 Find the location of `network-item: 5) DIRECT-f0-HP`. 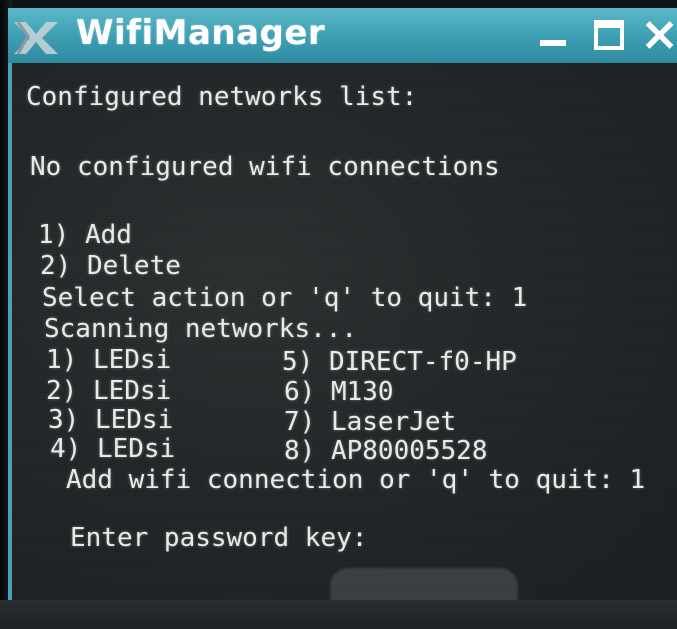

network-item: 5) DIRECT-f0-HP is located at coordinates (399, 362).